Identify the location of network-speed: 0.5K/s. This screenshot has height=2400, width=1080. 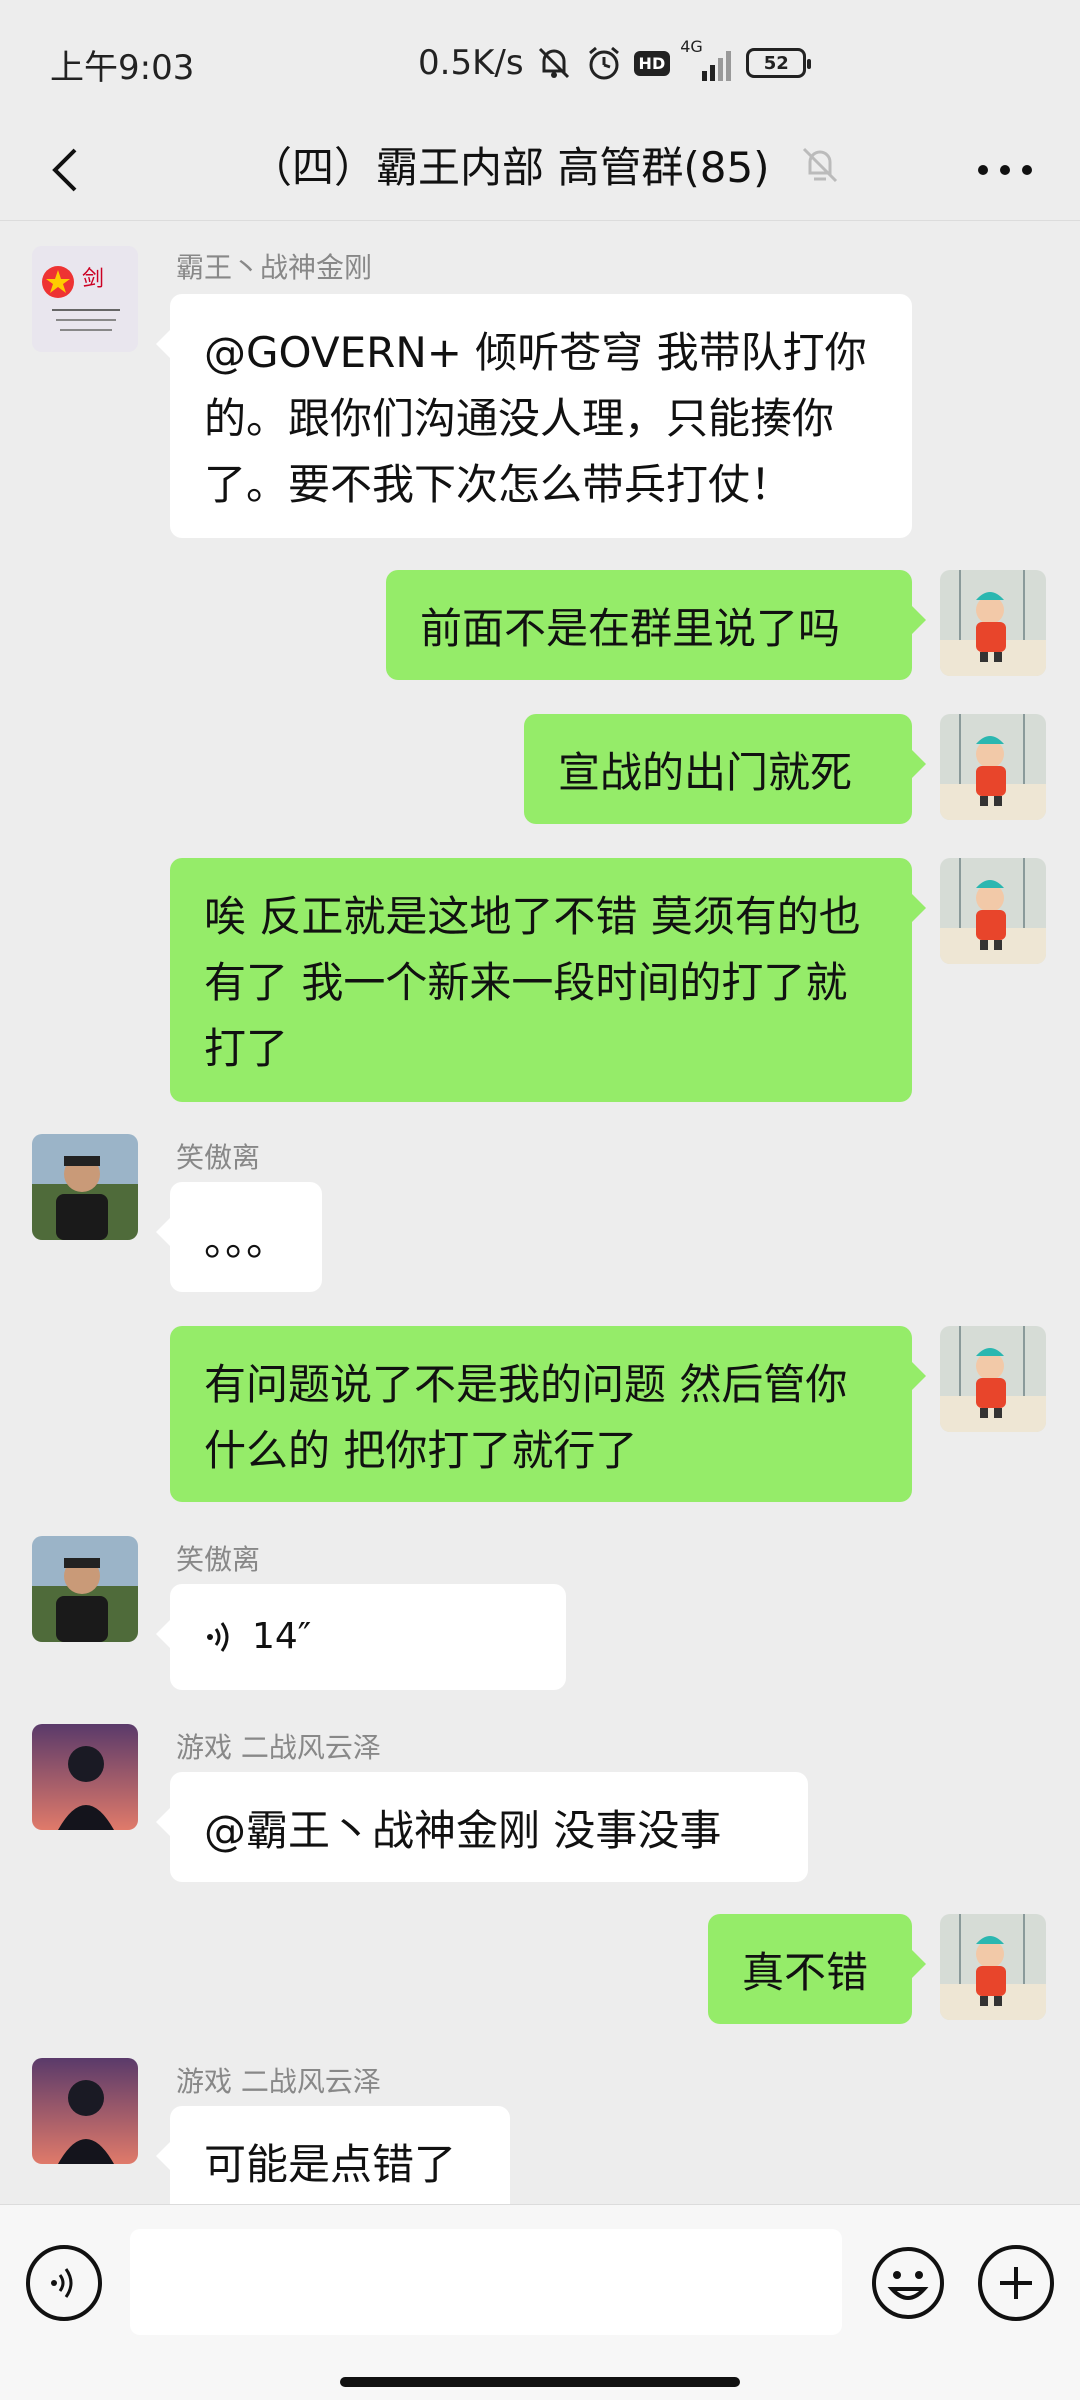
(471, 63).